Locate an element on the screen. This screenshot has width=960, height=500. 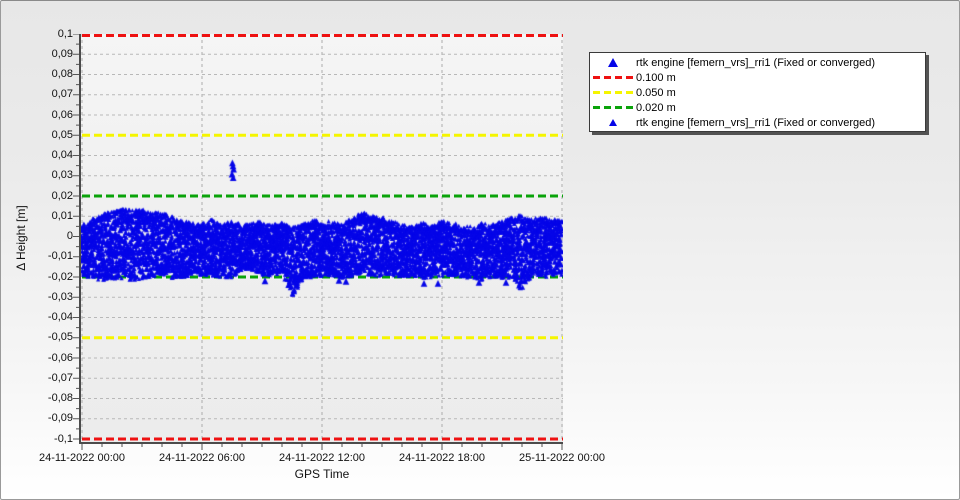
y-tick-label: 0,03 is located at coordinates (62, 175).